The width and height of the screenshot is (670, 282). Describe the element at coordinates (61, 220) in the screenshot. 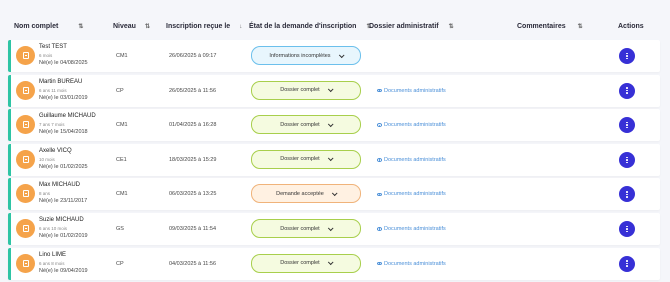

I see `student-name: Suzie MICHAUD` at that location.